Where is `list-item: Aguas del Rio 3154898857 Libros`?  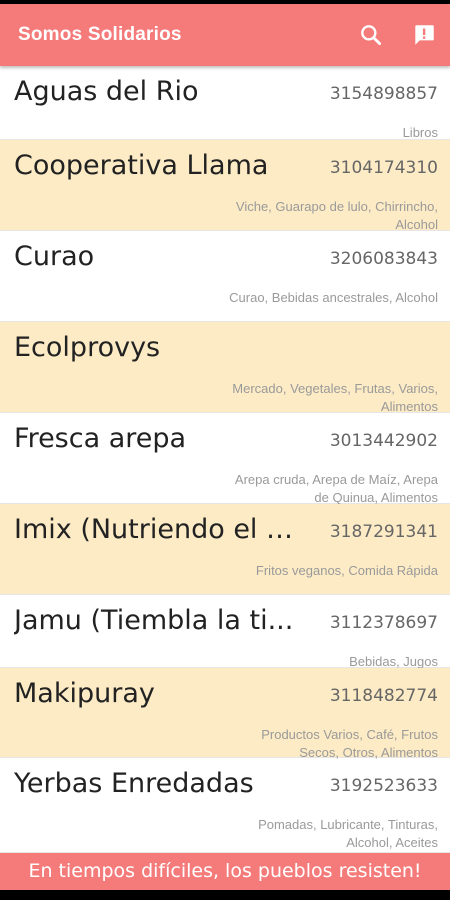 list-item: Aguas del Rio 3154898857 Libros is located at coordinates (225, 103).